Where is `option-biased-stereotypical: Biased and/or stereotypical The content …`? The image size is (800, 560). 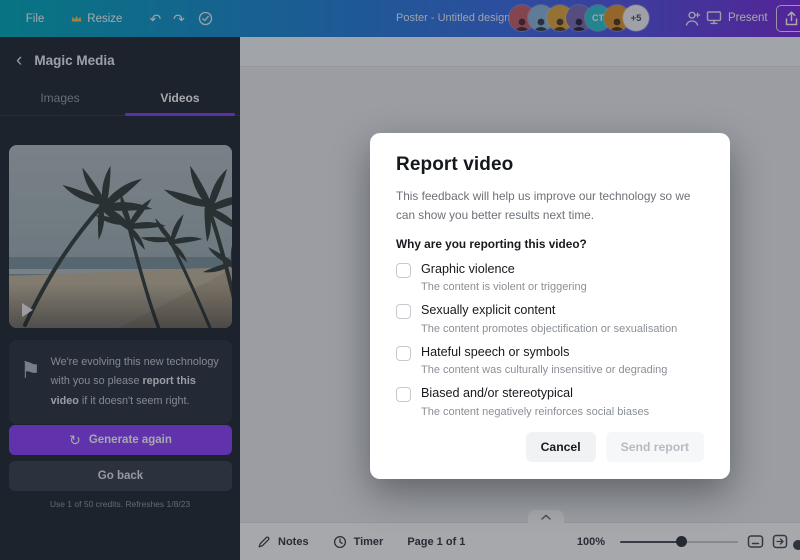 option-biased-stereotypical: Biased and/or stereotypical The content … is located at coordinates (550, 402).